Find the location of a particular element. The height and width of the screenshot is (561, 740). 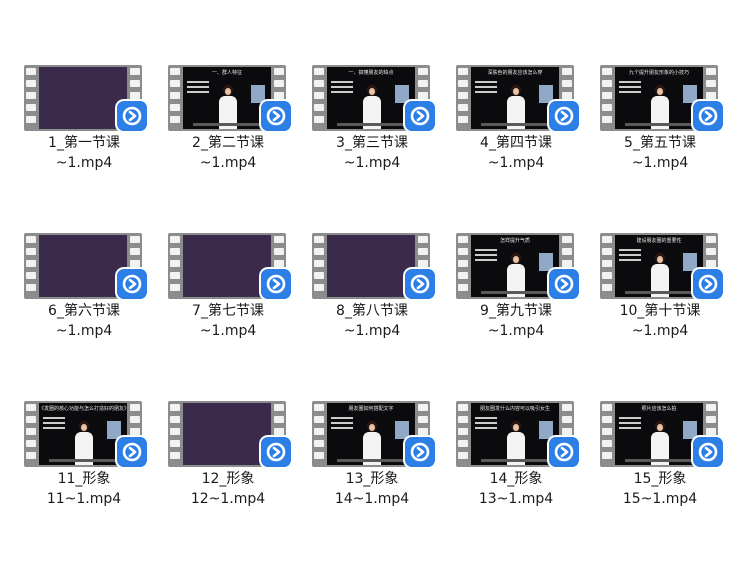

file-item: 朋友圈如何搭配文字 13_形象 14~1.mp4 is located at coordinates (384, 476).